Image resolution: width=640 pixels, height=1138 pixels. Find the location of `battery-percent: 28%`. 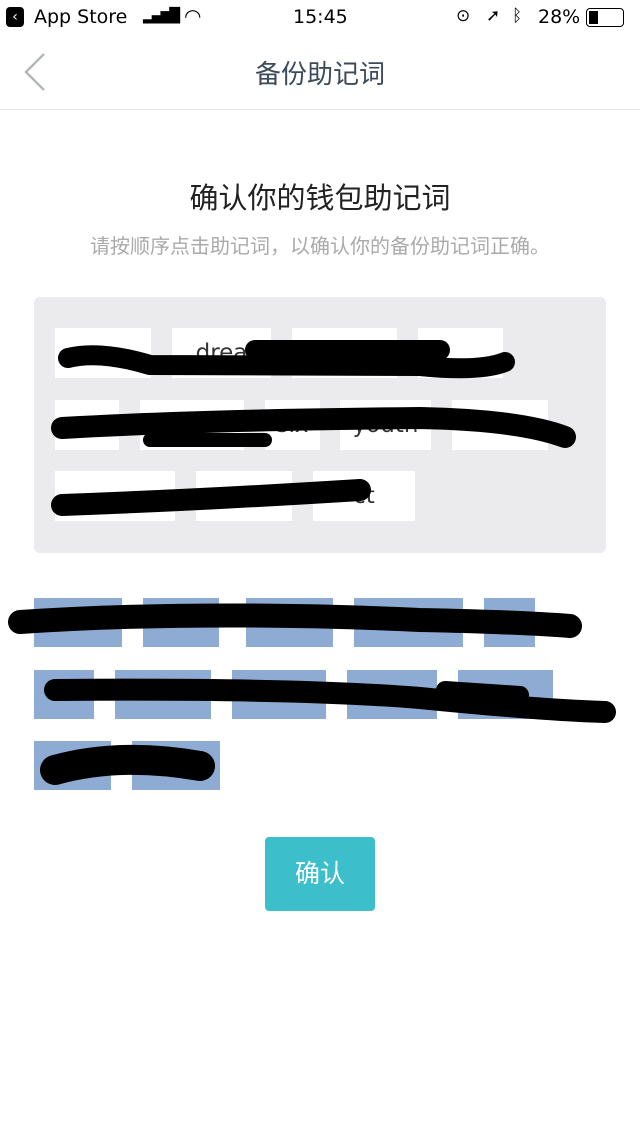

battery-percent: 28% is located at coordinates (559, 17).